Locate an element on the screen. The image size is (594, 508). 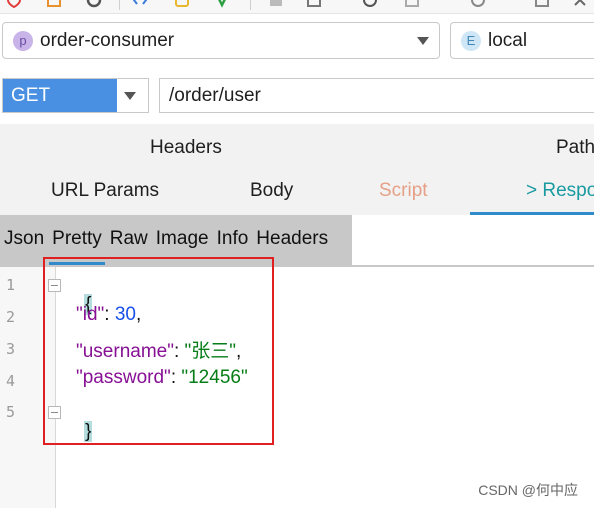
env-select-value: local is located at coordinates (508, 40).